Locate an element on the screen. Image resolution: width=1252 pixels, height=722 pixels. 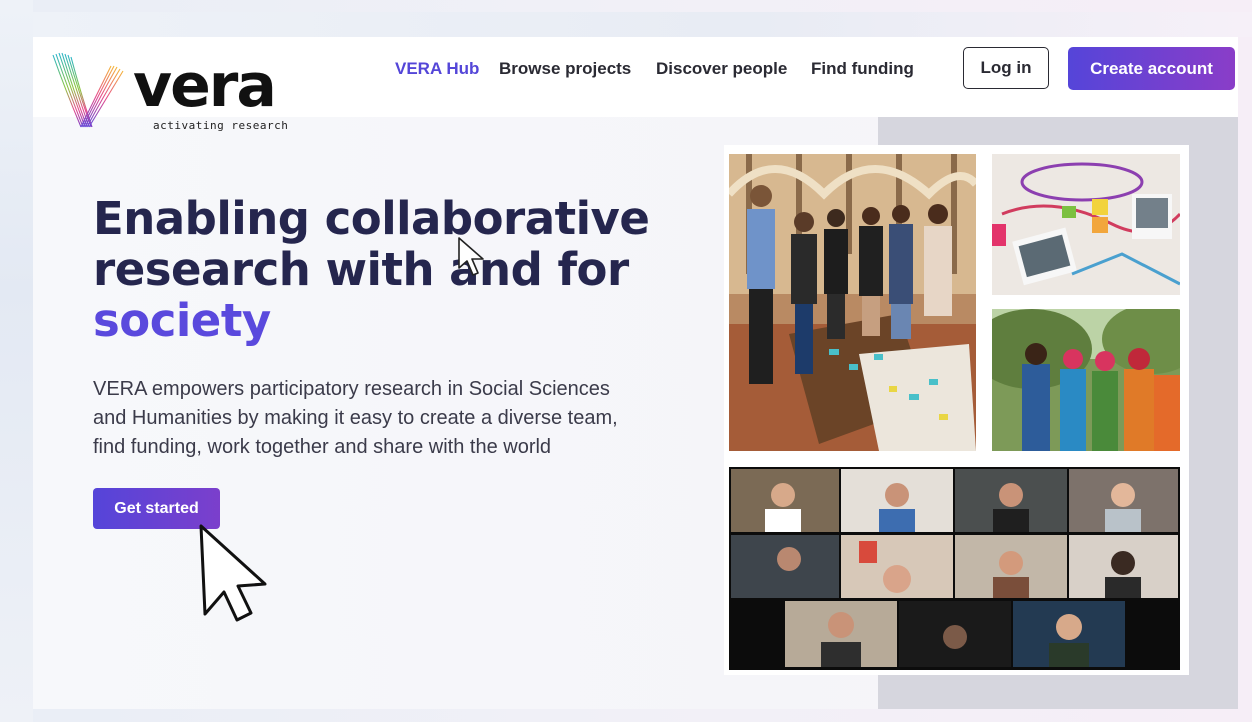
create-account-button: Create account is located at coordinates (1151, 68).